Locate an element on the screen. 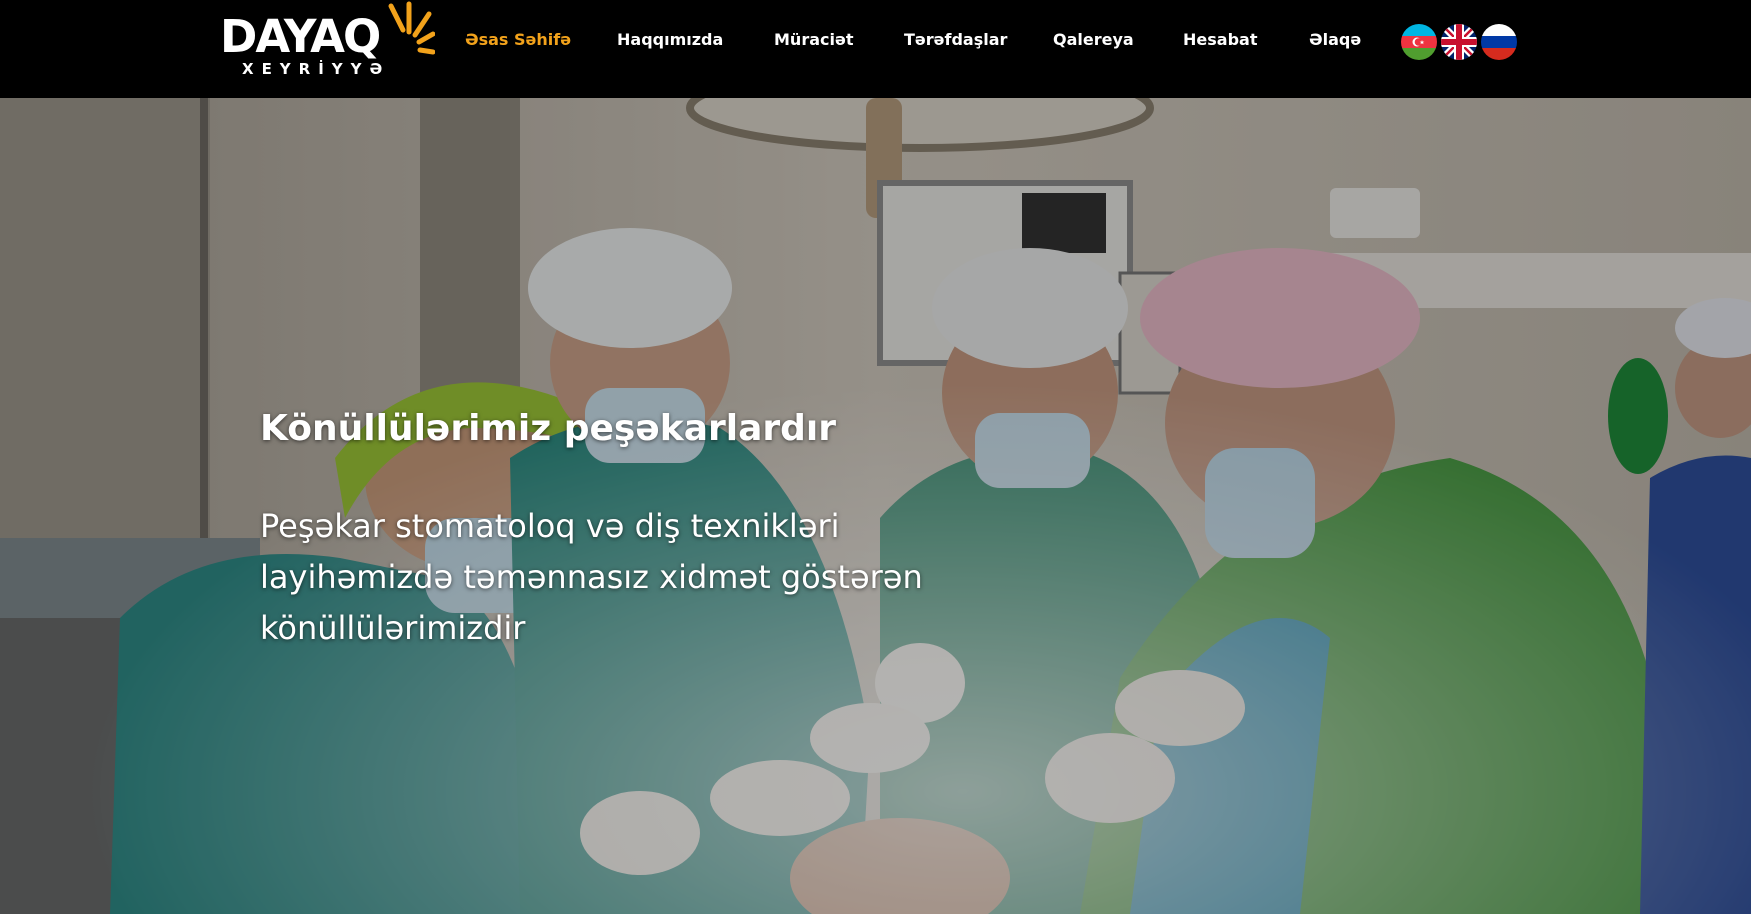  hero-title: Könüllülərimiz peşəkarlardır is located at coordinates (548, 428).